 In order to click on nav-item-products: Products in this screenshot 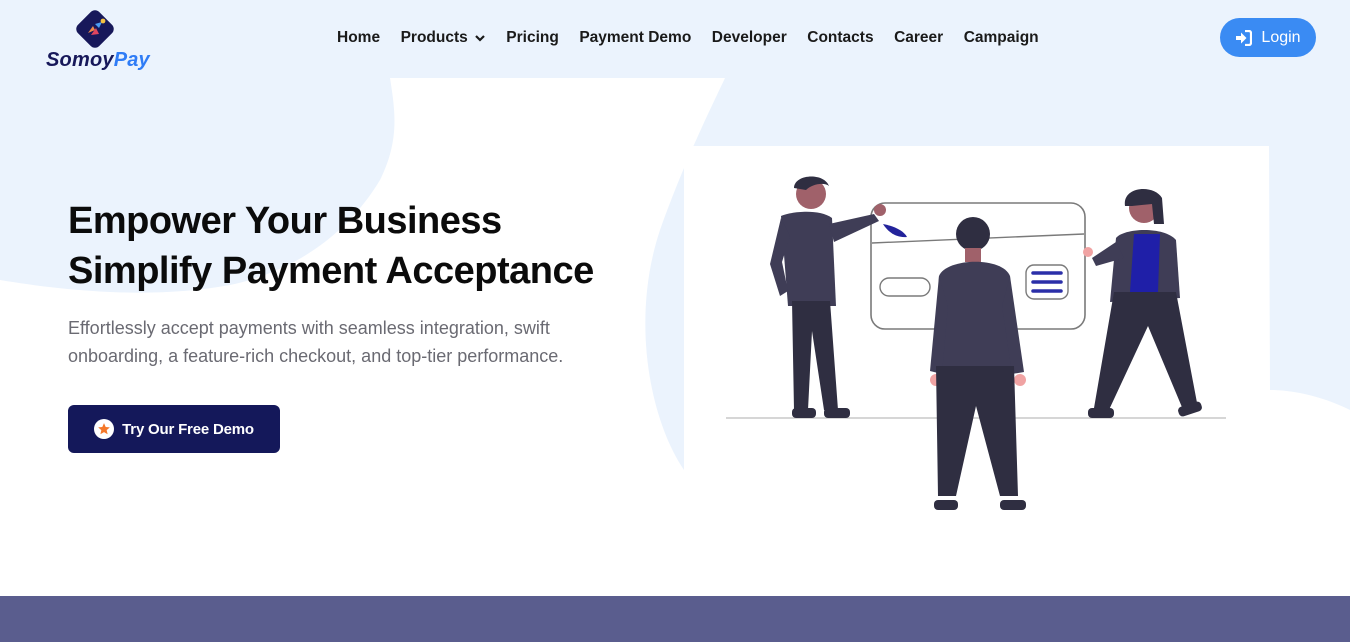, I will do `click(443, 38)`.